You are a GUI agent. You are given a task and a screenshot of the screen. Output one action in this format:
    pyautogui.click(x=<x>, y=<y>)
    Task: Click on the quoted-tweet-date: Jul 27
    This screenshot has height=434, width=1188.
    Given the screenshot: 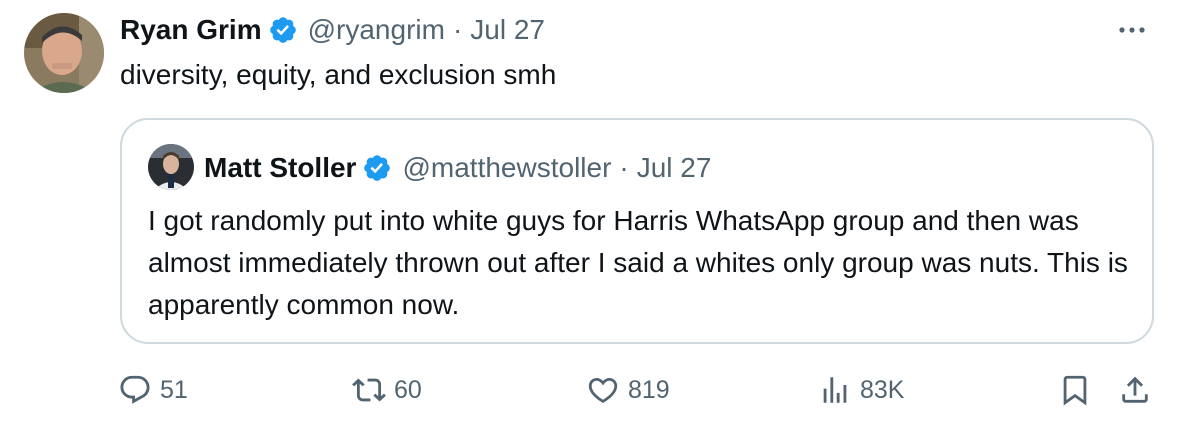 What is the action you would take?
    pyautogui.click(x=674, y=168)
    